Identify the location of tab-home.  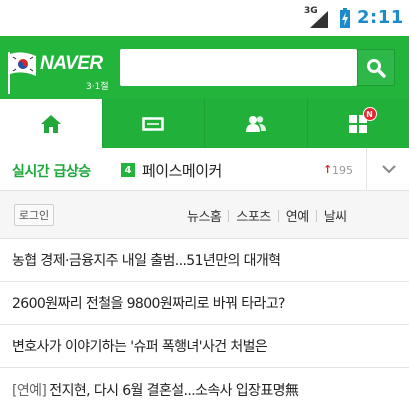
(51, 123).